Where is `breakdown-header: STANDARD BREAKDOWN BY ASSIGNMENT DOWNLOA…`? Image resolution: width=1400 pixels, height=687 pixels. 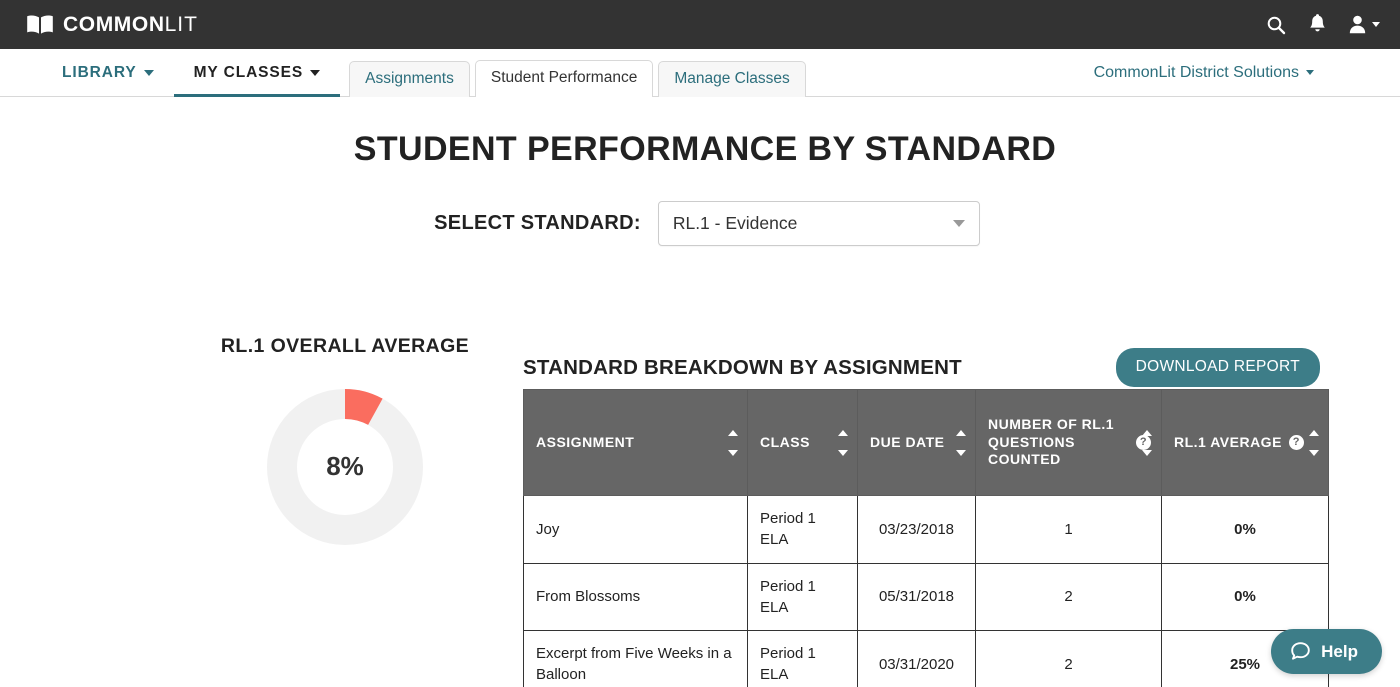 breakdown-header: STANDARD BREAKDOWN BY ASSIGNMENT DOWNLOA… is located at coordinates (921, 367).